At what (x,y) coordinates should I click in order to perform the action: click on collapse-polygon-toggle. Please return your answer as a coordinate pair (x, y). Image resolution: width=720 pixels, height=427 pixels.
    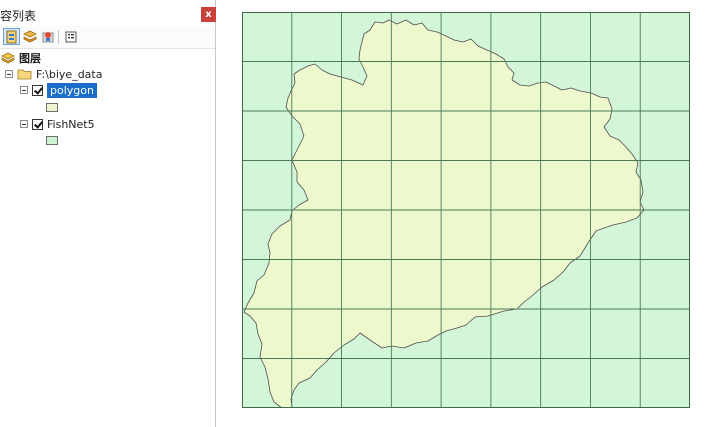
    Looking at the image, I should click on (24, 90).